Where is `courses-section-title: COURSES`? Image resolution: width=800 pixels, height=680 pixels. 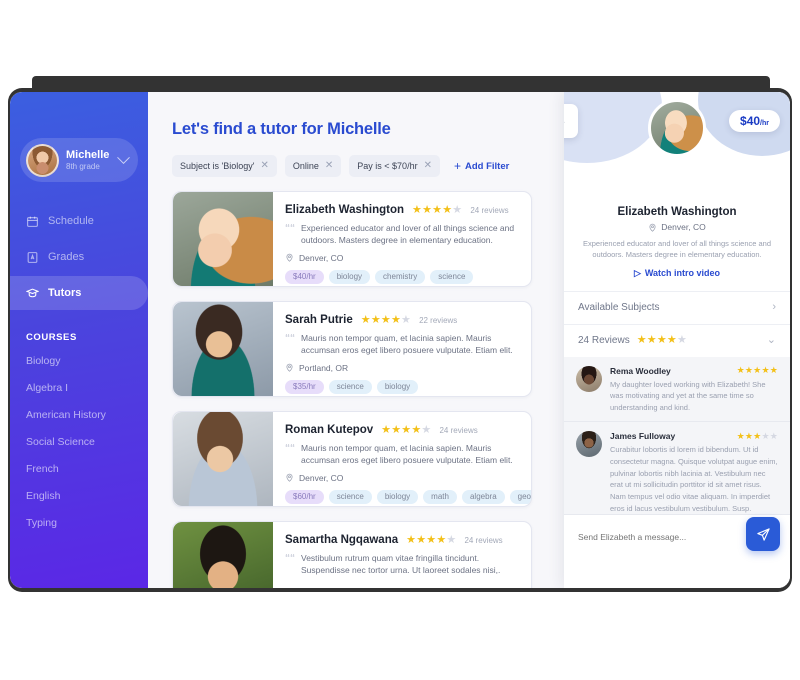 courses-section-title: COURSES is located at coordinates (51, 337).